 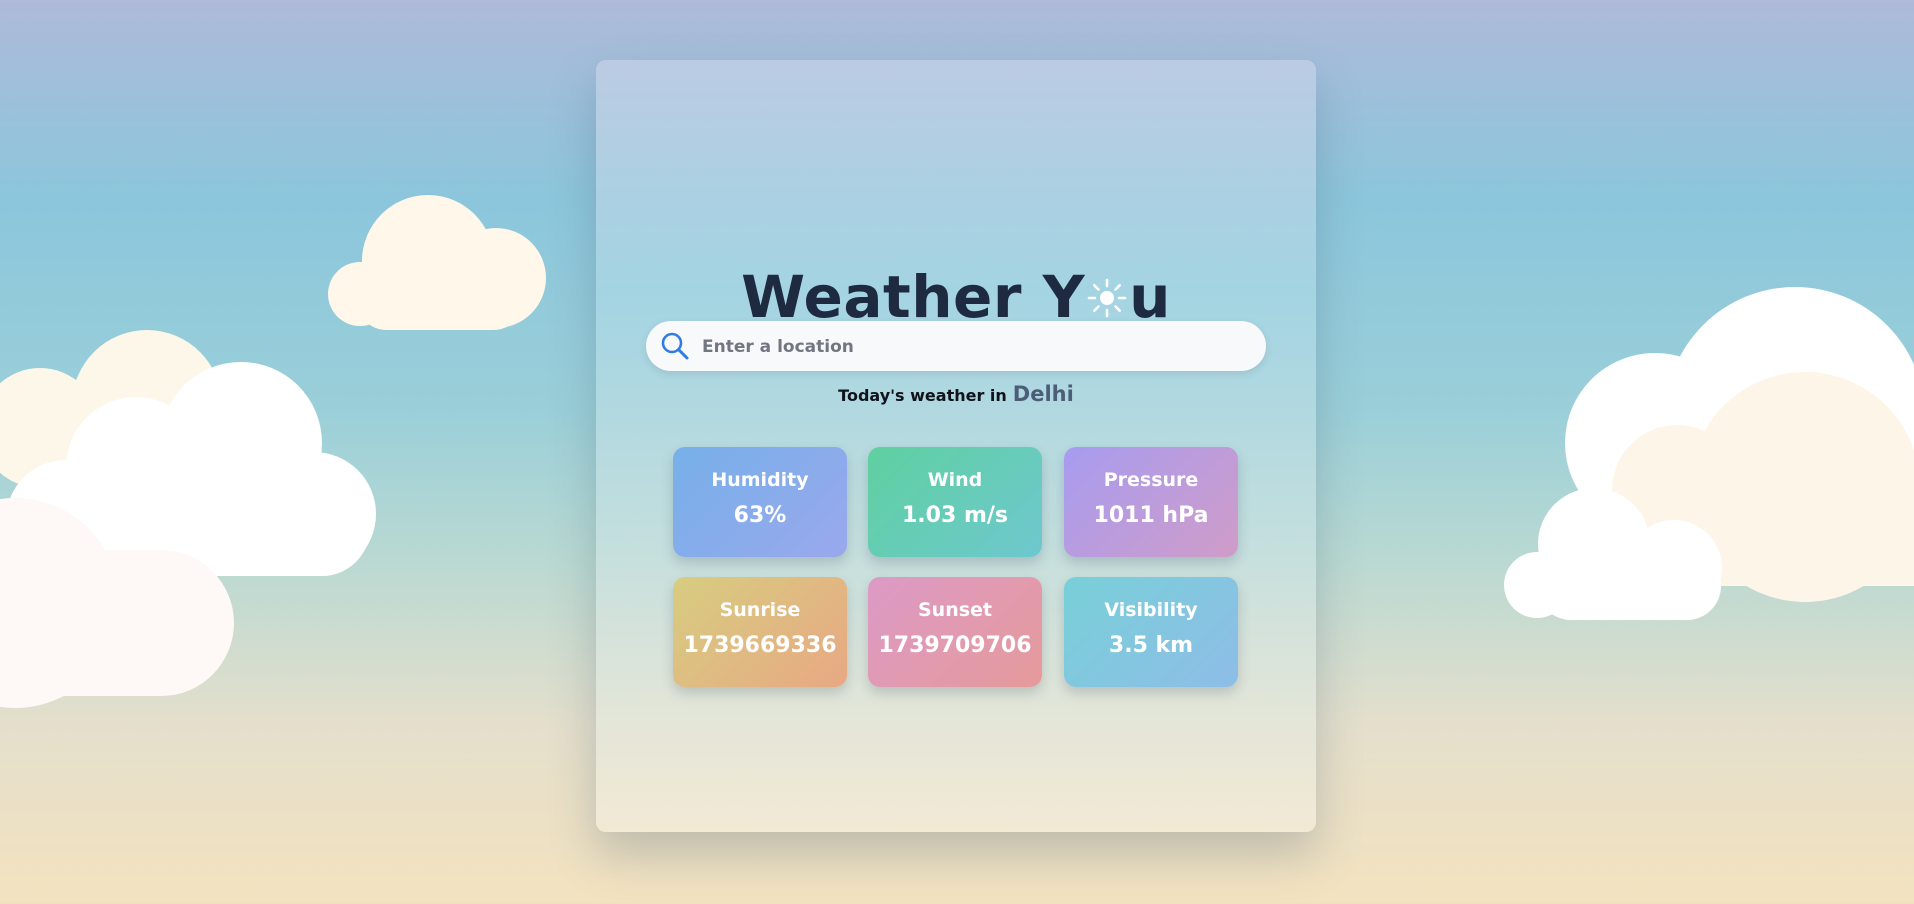 What do you see at coordinates (1151, 480) in the screenshot?
I see `pressure-label: Pressure` at bounding box center [1151, 480].